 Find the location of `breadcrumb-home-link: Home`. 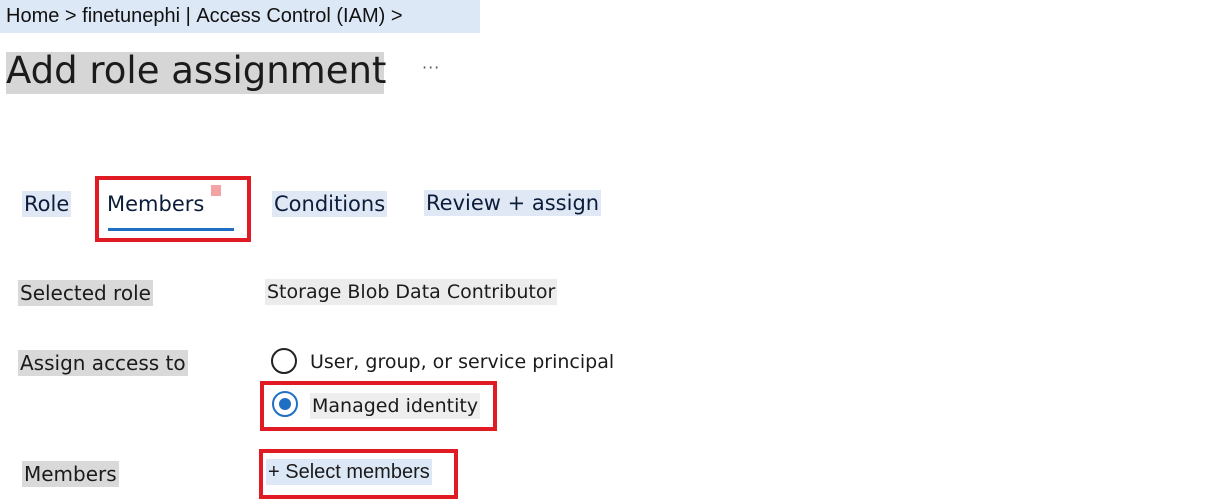

breadcrumb-home-link: Home is located at coordinates (32, 16).